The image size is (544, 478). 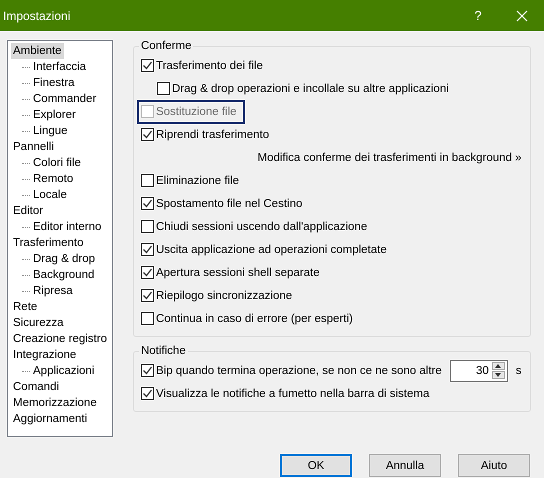 I want to click on tree-item: Finestra, so click(x=54, y=83).